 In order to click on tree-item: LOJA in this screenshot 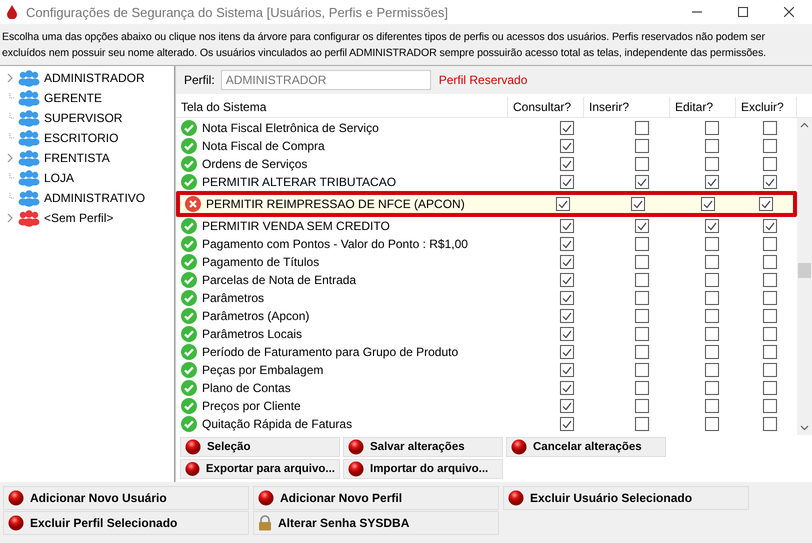, I will do `click(87, 178)`.